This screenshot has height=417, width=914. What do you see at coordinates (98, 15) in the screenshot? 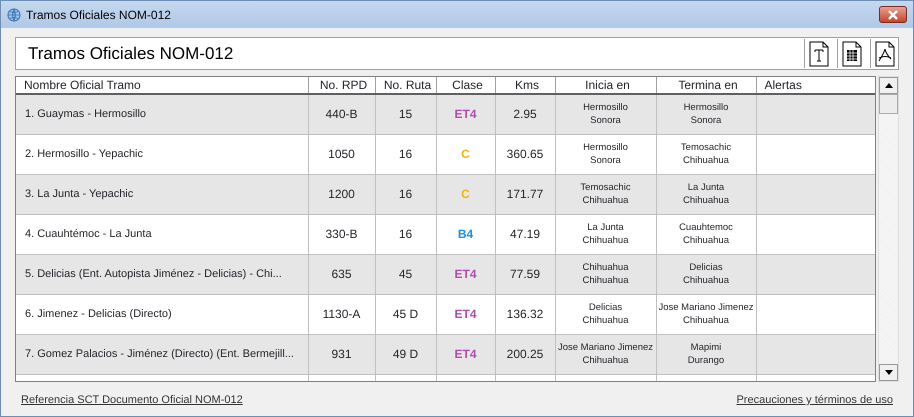
I see `window-title: Tramos Oficiales NOM-012` at bounding box center [98, 15].